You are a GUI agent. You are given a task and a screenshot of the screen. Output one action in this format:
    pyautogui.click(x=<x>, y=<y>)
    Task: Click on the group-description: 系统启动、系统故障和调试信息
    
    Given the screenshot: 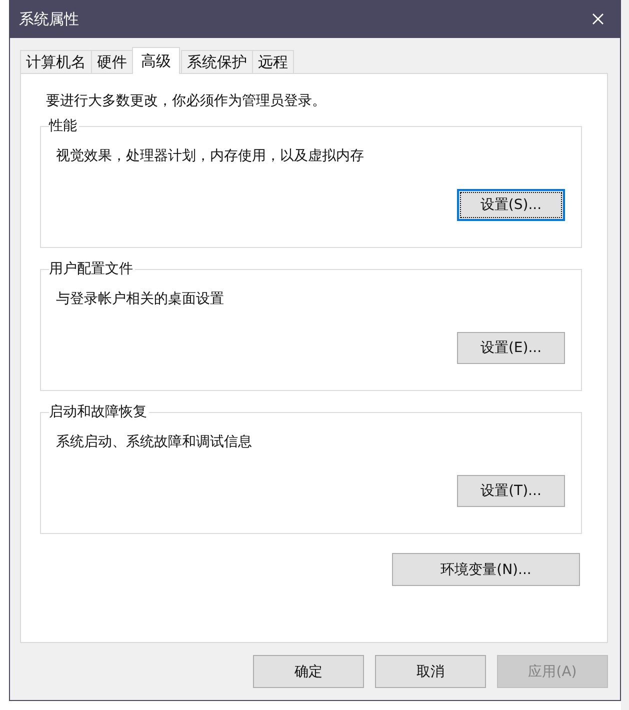 What is the action you would take?
    pyautogui.click(x=154, y=442)
    